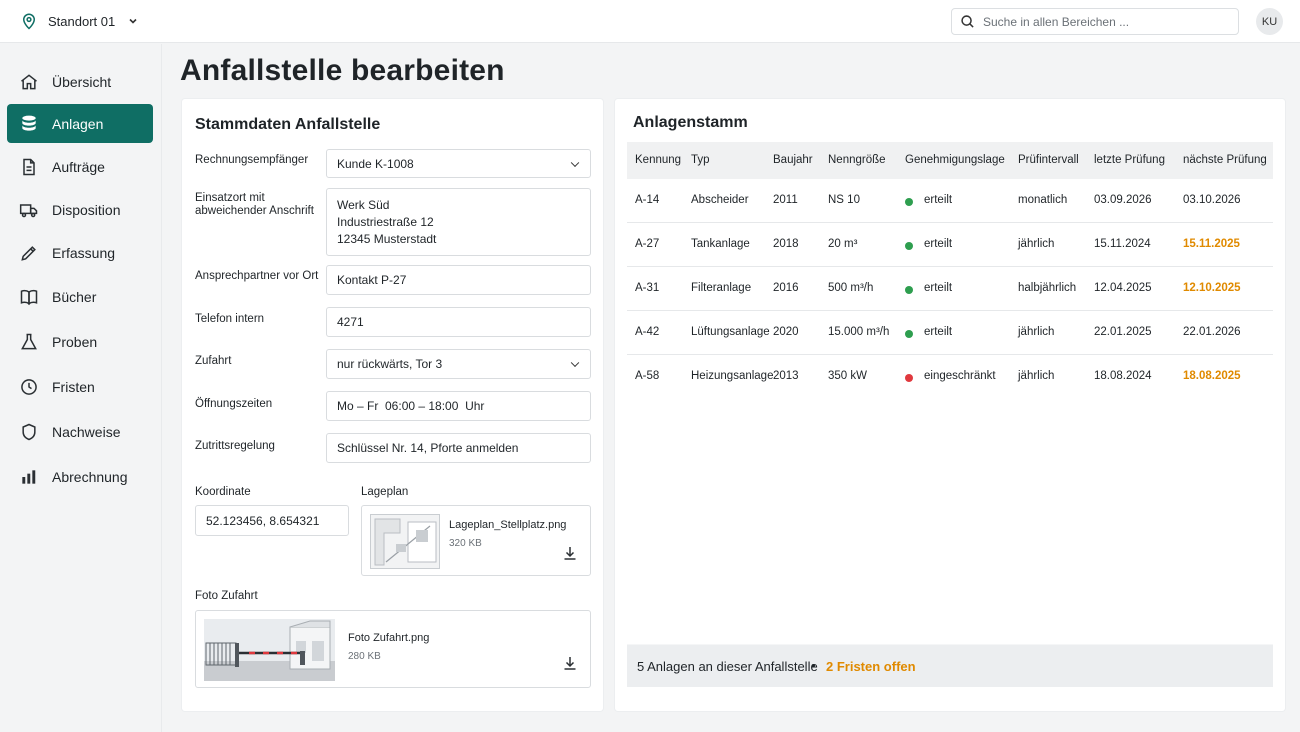  I want to click on rechnungsempfaenger-value: Kunde K-1008, so click(375, 163).